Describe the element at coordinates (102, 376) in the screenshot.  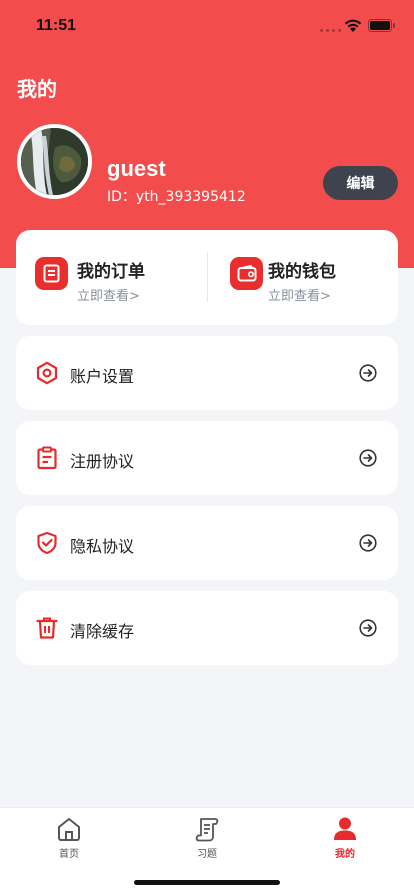
I see `menu-item-label: 账户设置` at that location.